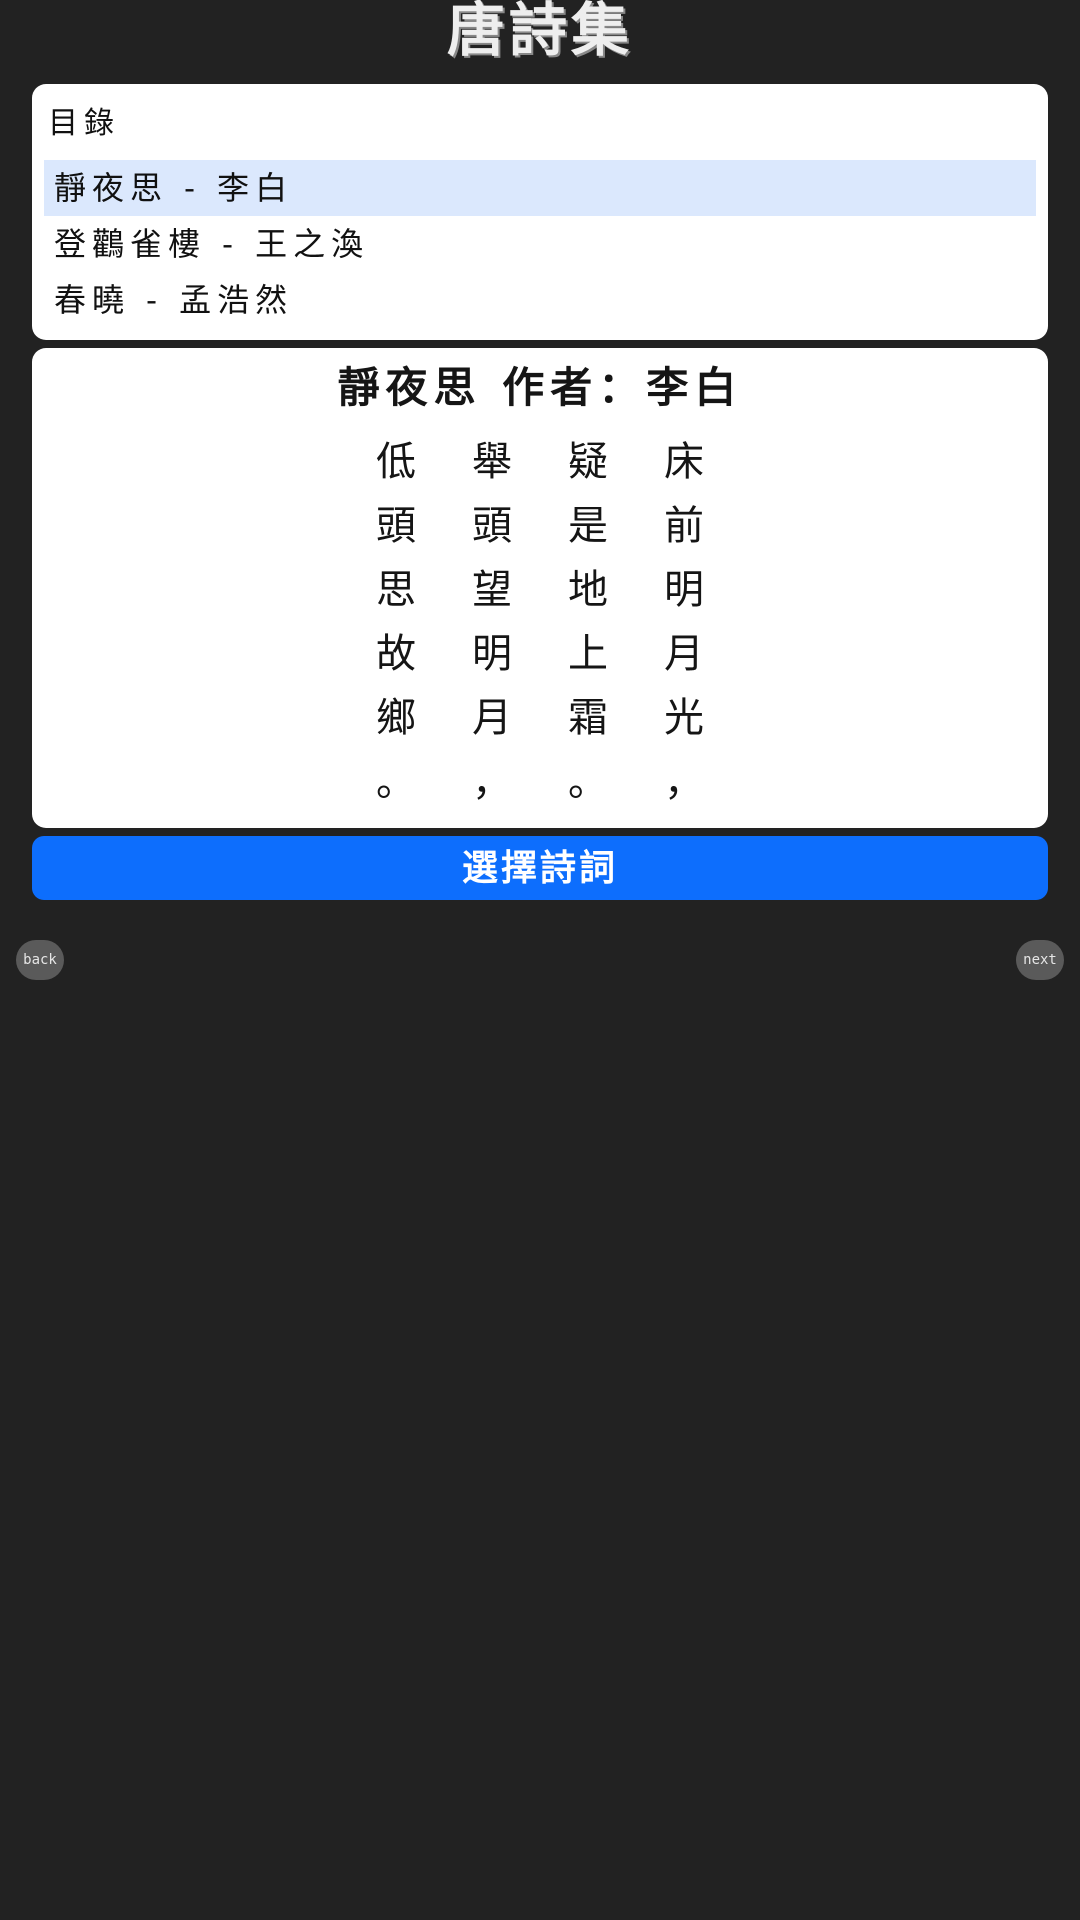 The height and width of the screenshot is (1920, 1080). What do you see at coordinates (684, 462) in the screenshot?
I see `poem-char: 床` at bounding box center [684, 462].